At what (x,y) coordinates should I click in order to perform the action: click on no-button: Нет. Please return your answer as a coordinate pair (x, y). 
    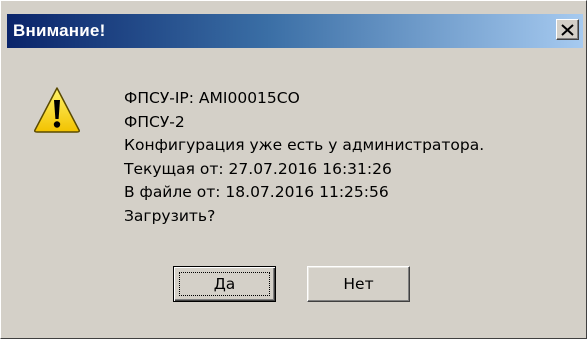
    Looking at the image, I should click on (358, 284).